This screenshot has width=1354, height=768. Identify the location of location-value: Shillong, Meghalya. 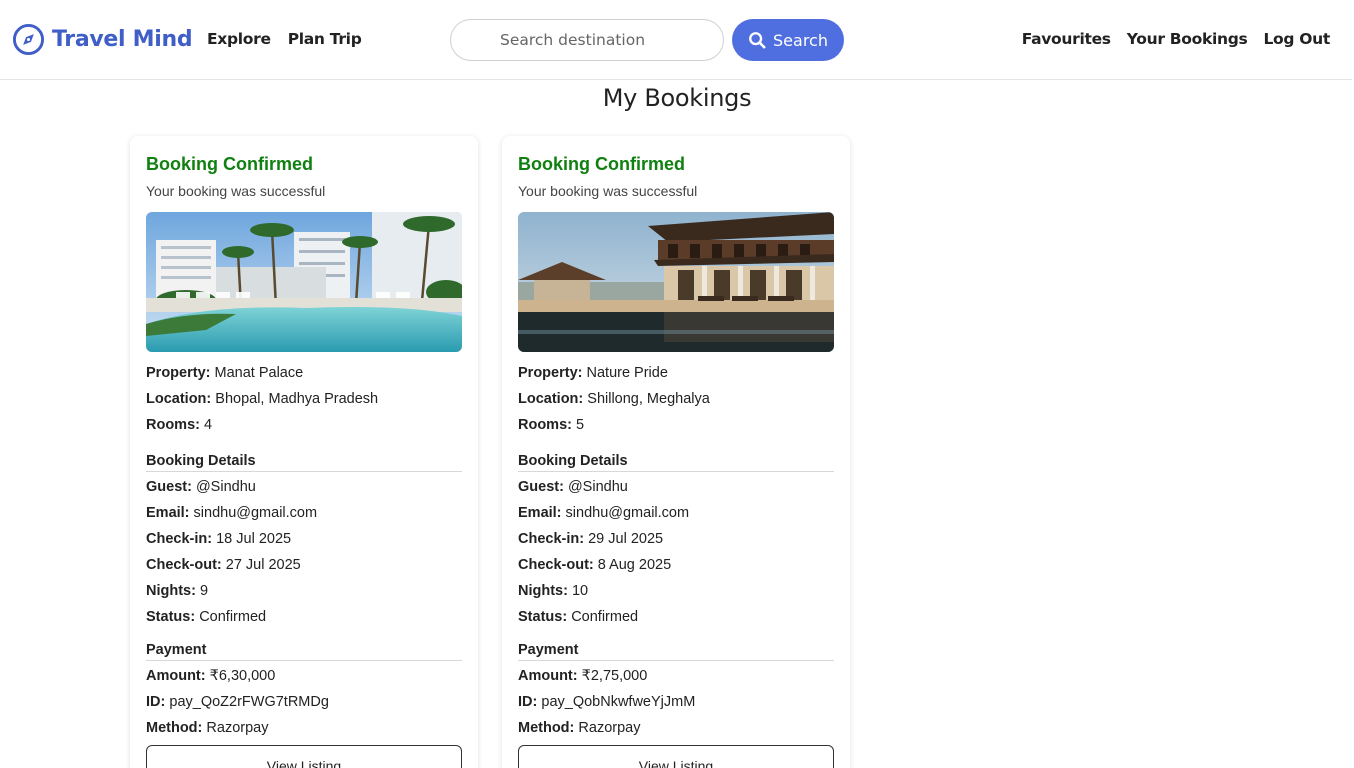
(648, 399).